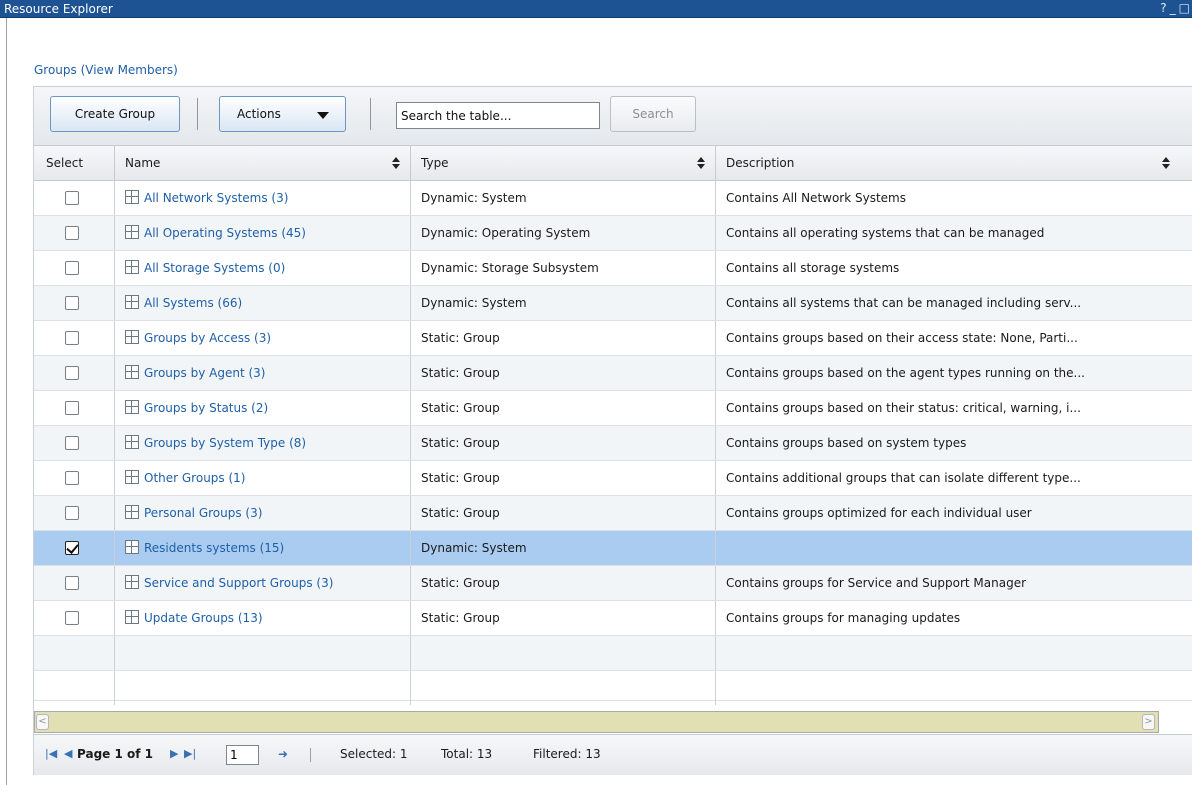 The width and height of the screenshot is (1192, 785). Describe the element at coordinates (563, 548) in the screenshot. I see `type-cell: Dynamic: System` at that location.